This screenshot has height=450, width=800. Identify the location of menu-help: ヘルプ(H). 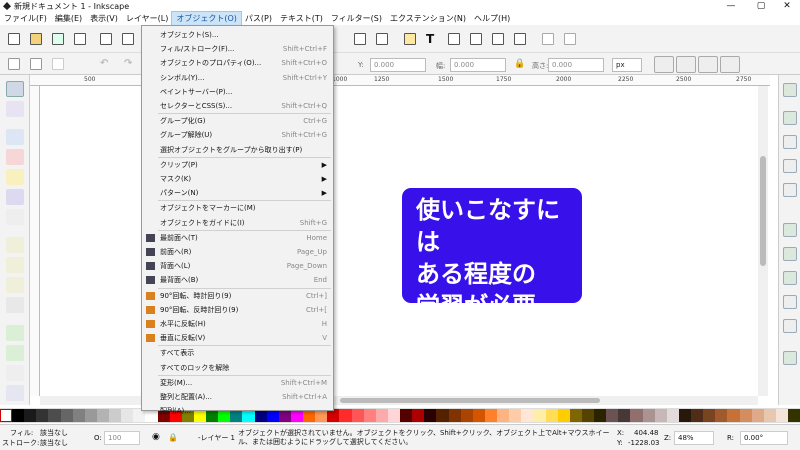
(492, 18).